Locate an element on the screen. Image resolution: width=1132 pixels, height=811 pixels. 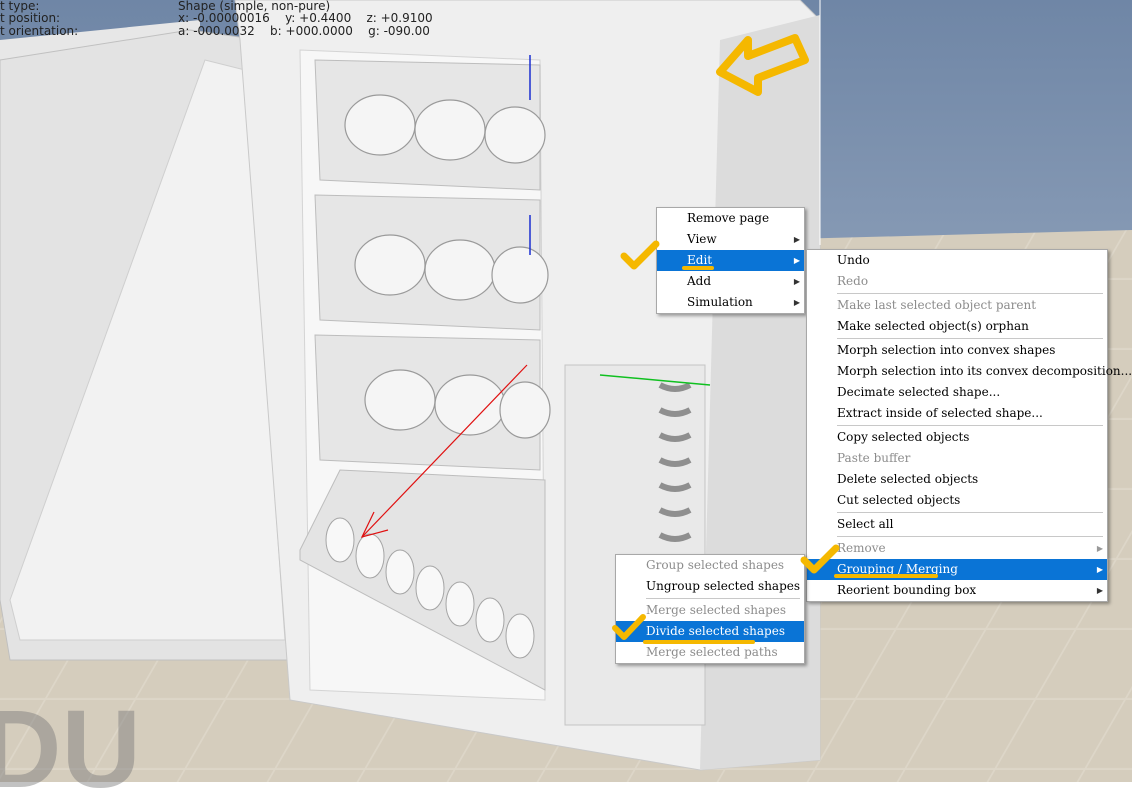
menu-item-delete: Delete selected objects is located at coordinates (957, 479).